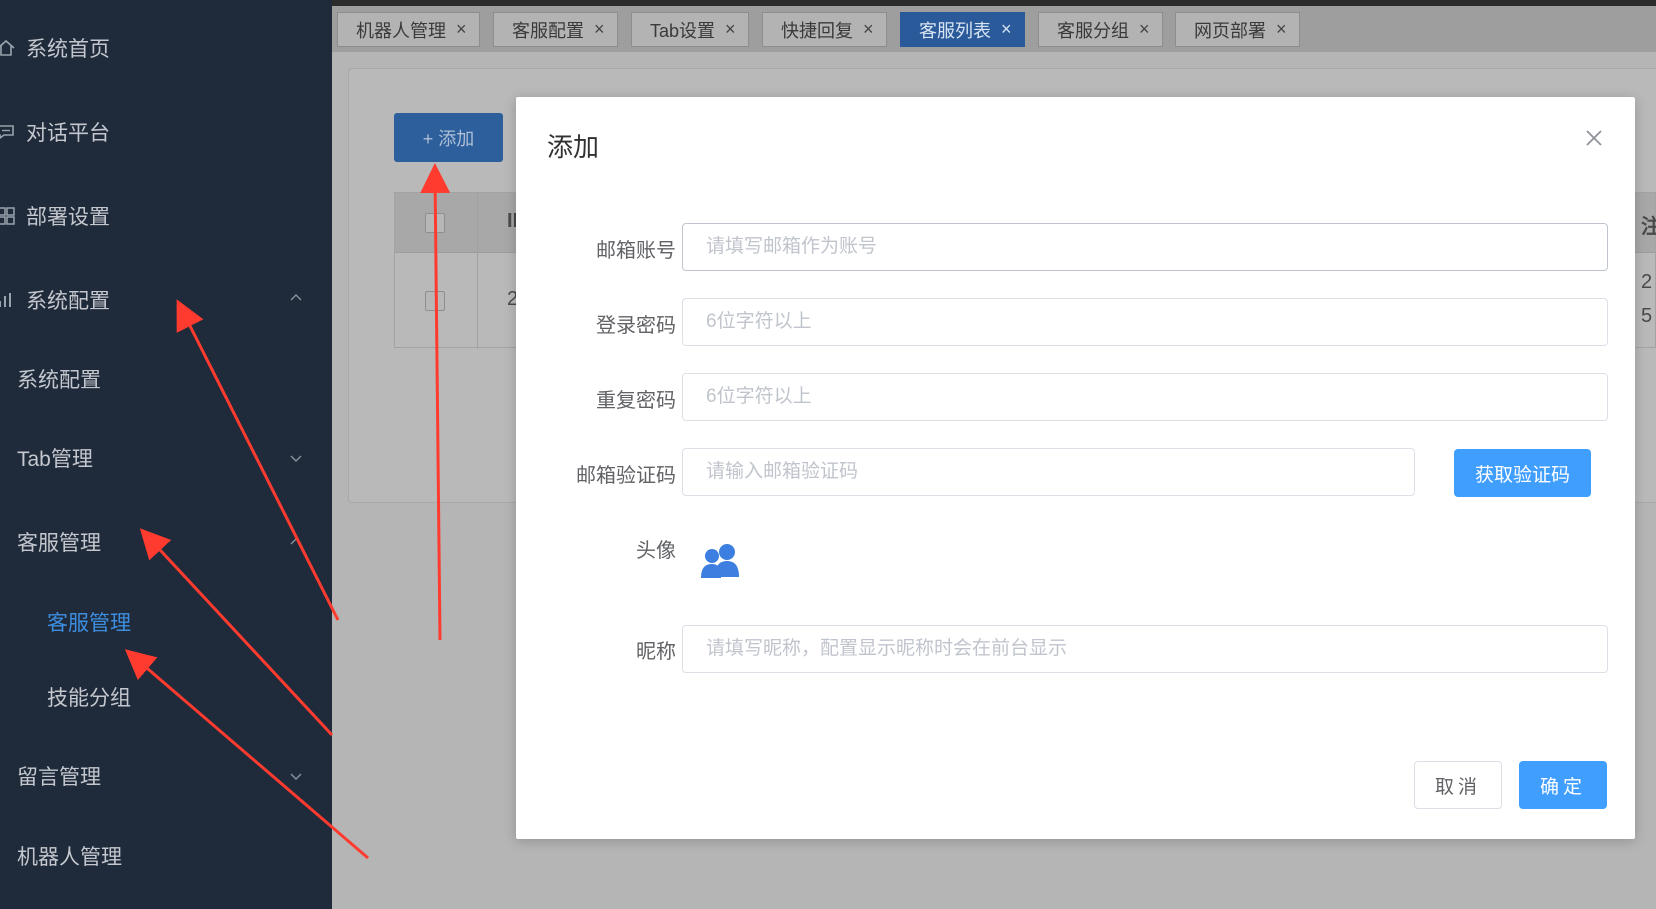  I want to click on sidebar-sub-cs-manage-active: 客服管理, so click(166, 622).